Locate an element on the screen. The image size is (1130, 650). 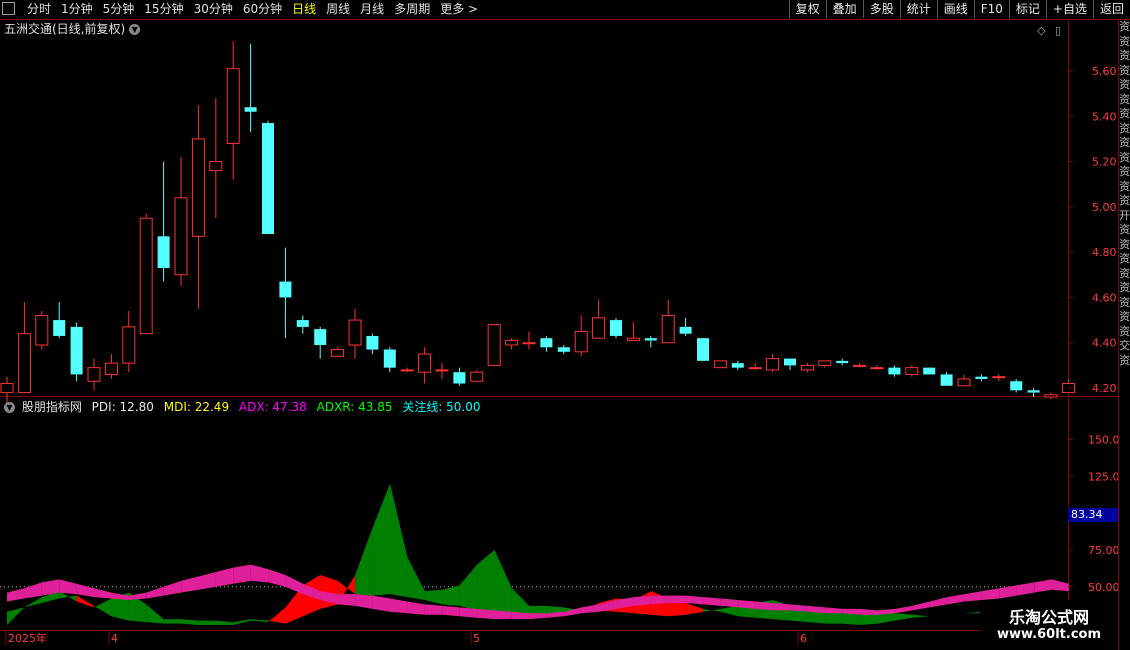
diamond-icon: ◇ is located at coordinates (1041, 30).